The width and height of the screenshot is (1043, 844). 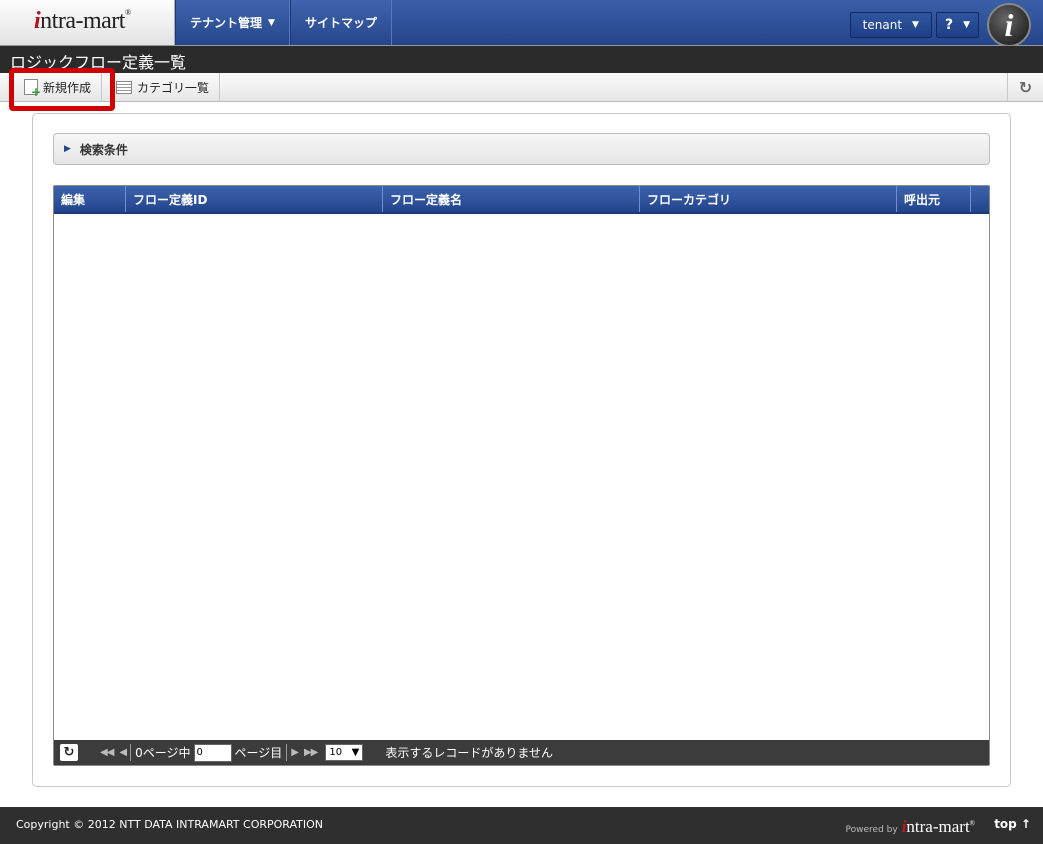 What do you see at coordinates (226, 23) in the screenshot?
I see `nav-tenant-management-label: テナント管理` at bounding box center [226, 23].